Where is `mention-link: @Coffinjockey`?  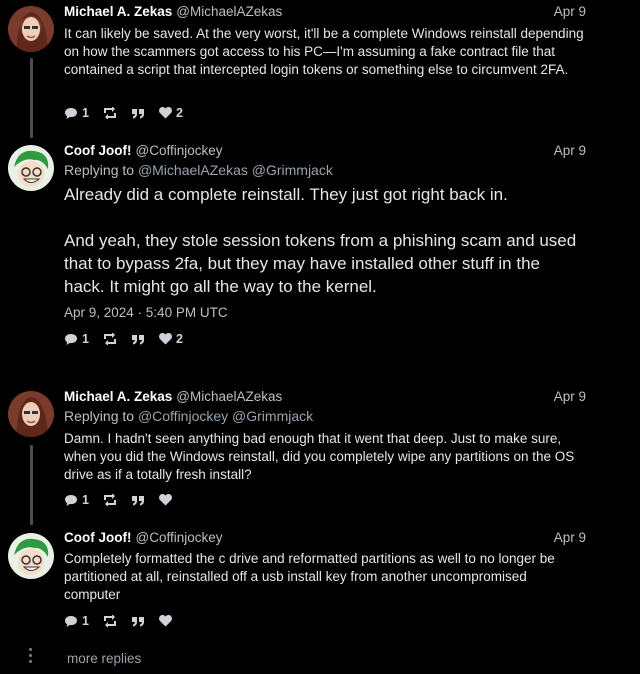 mention-link: @Coffinjockey is located at coordinates (183, 416).